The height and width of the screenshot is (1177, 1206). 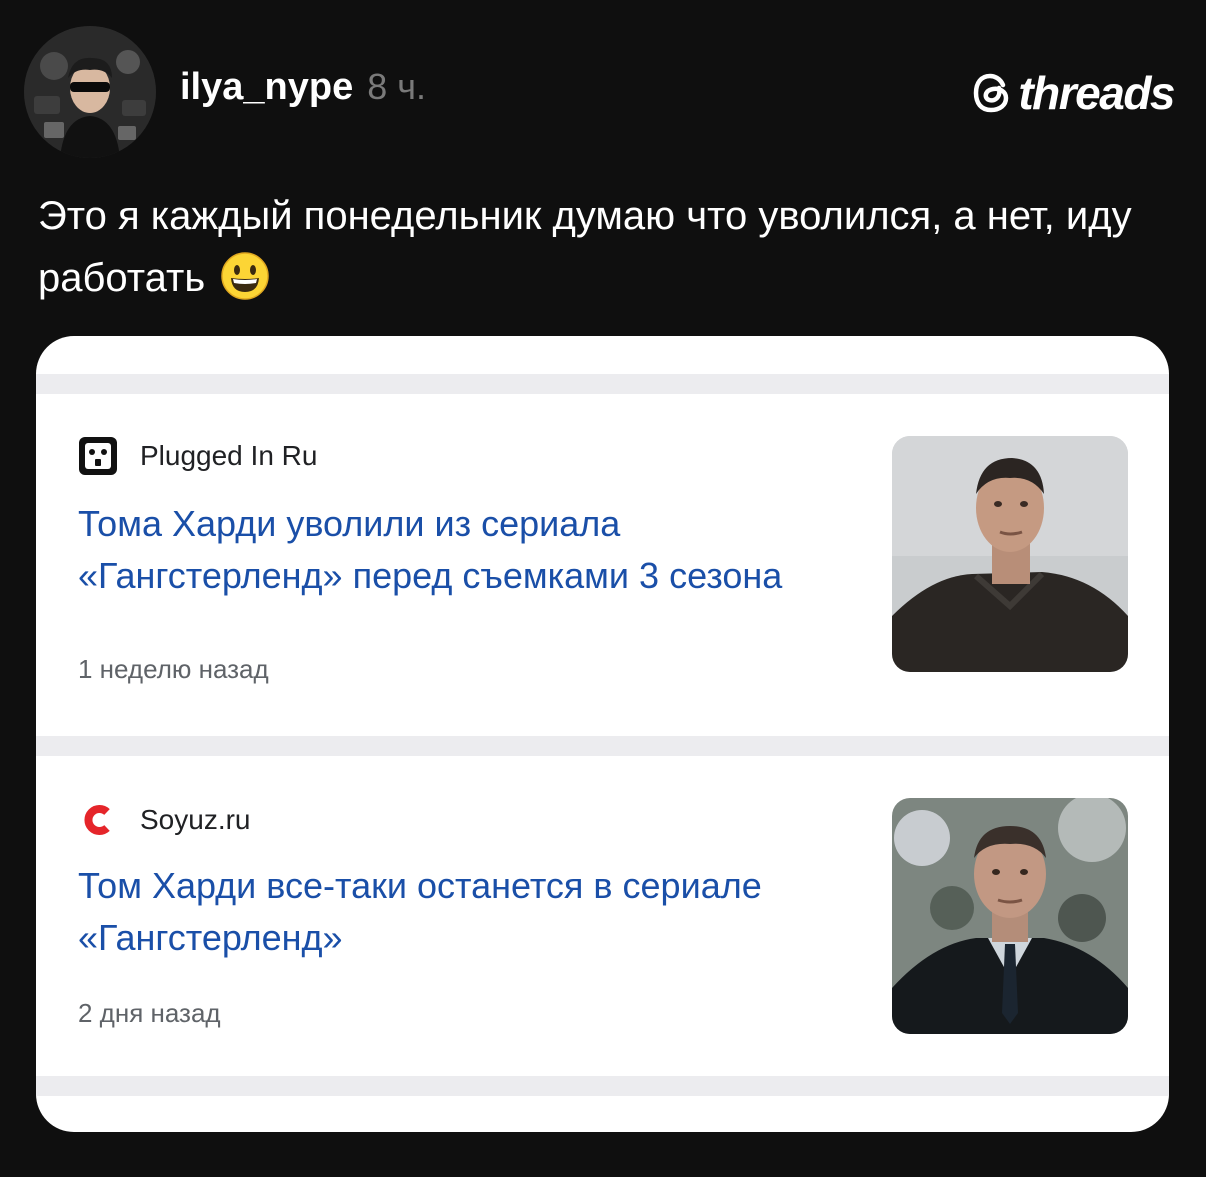 I want to click on source-name: Soyuz.ru, so click(x=195, y=819).